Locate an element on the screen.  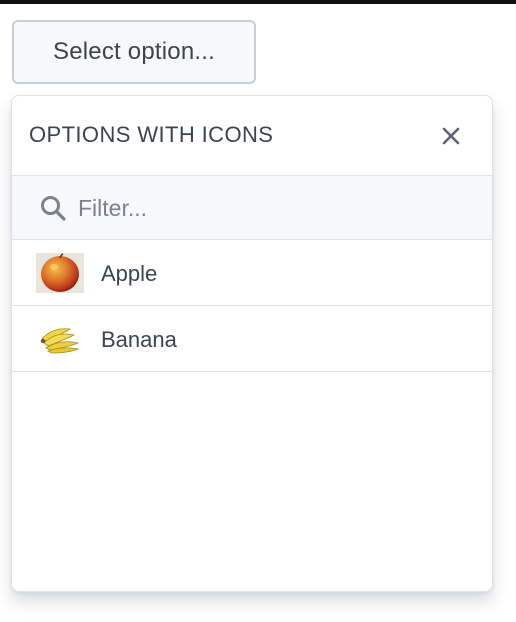
dropdown-header: OPTIONS WITH ICONS is located at coordinates (252, 136).